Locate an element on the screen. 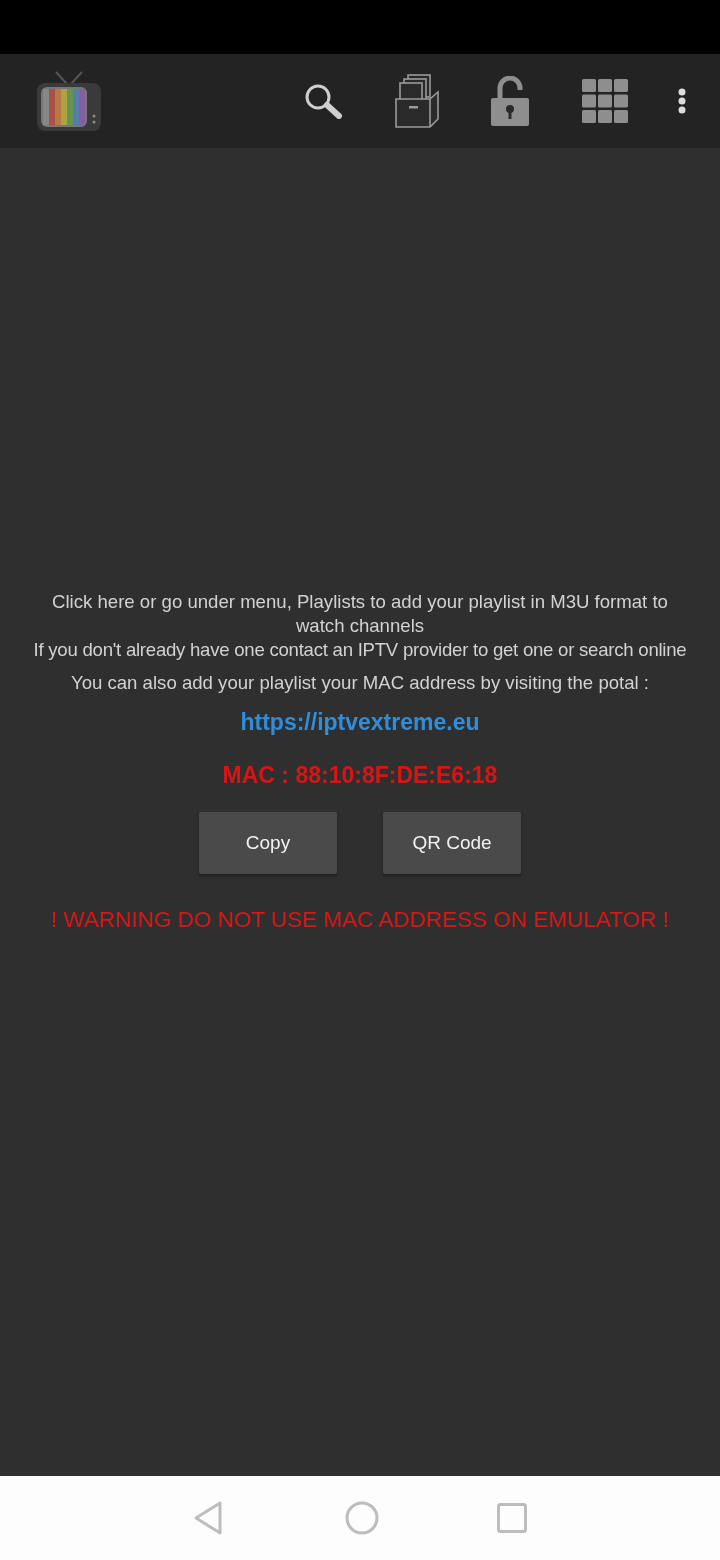  padlock-icon is located at coordinates (510, 101).